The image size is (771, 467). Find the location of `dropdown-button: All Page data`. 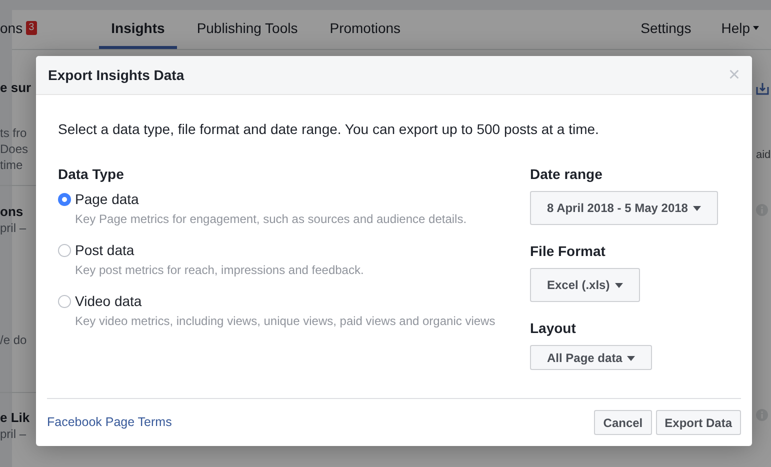

dropdown-button: All Page data is located at coordinates (591, 357).